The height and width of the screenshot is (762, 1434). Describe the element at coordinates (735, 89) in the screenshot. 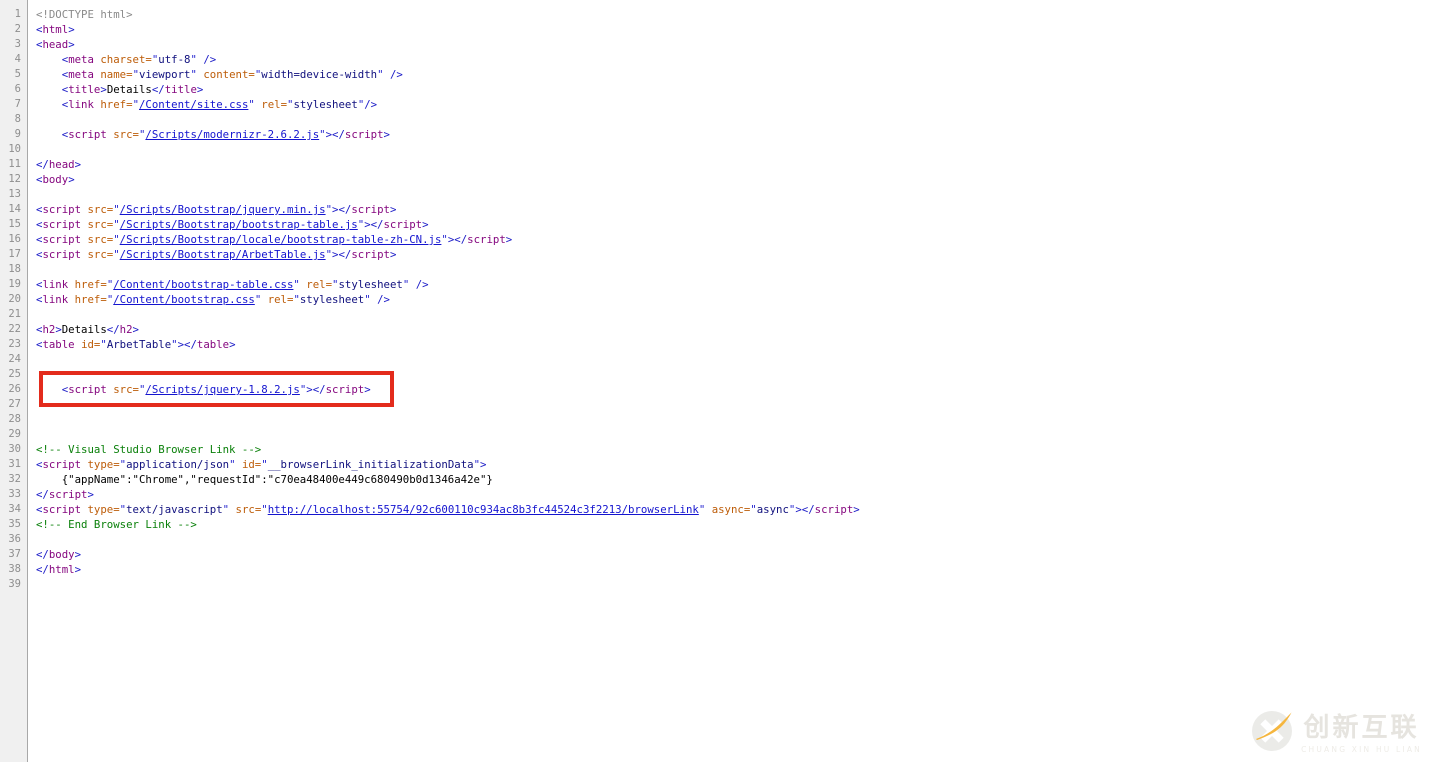

I see `code-line: <title>Details</title>` at that location.